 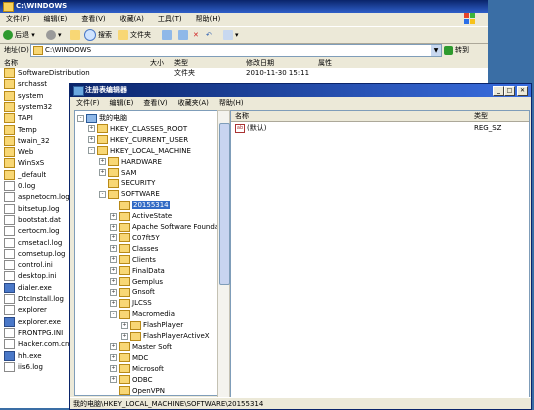 What do you see at coordinates (231, 35) in the screenshot?
I see `views-button: ▾` at bounding box center [231, 35].